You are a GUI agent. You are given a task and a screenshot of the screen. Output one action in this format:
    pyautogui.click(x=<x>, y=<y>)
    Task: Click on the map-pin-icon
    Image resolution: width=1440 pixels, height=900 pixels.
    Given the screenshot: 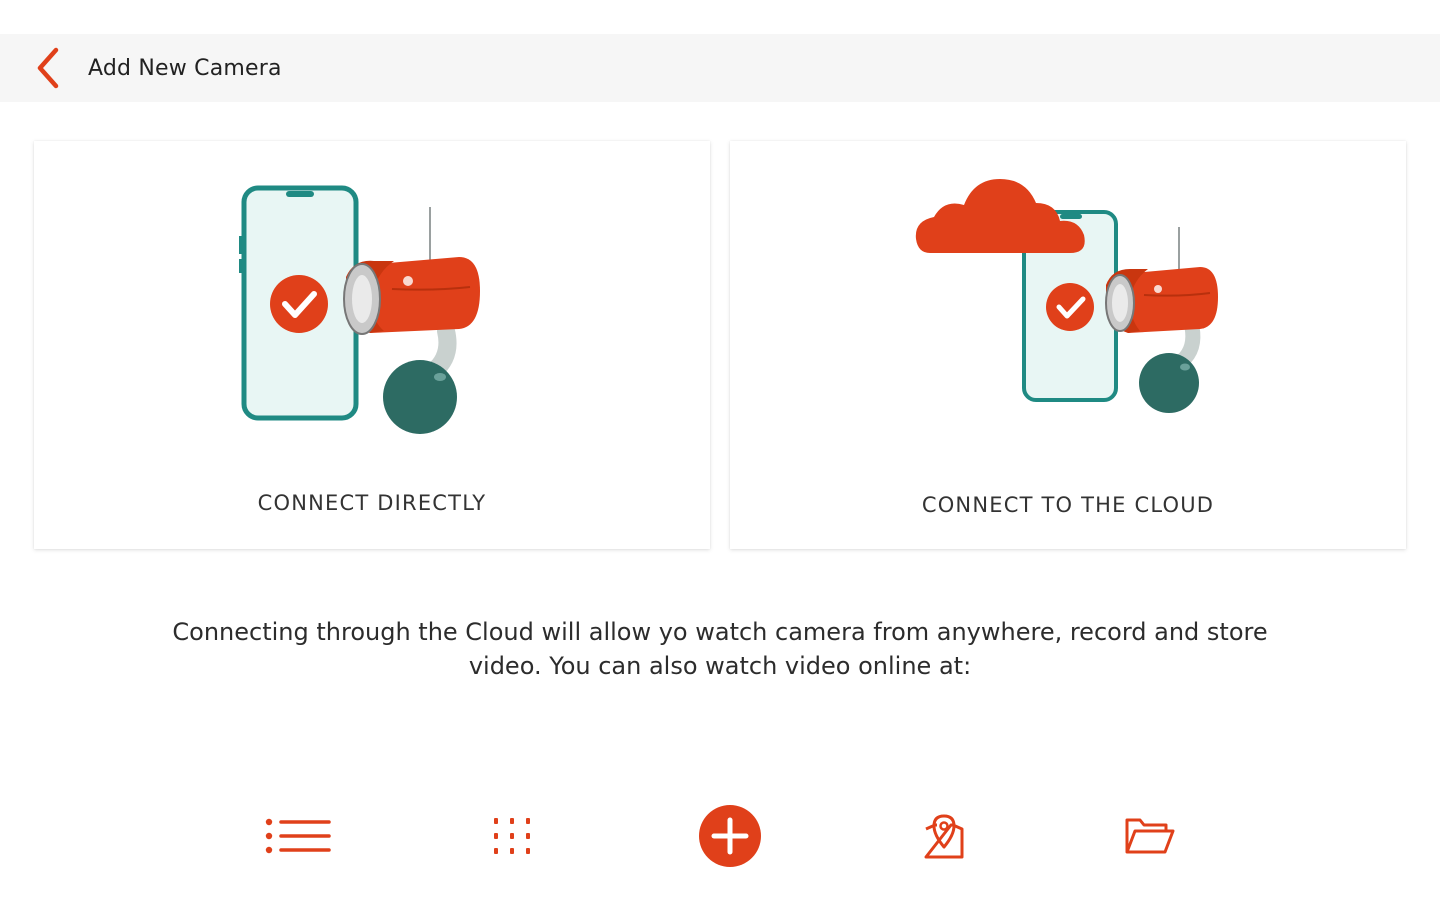 What is the action you would take?
    pyautogui.click(x=944, y=836)
    